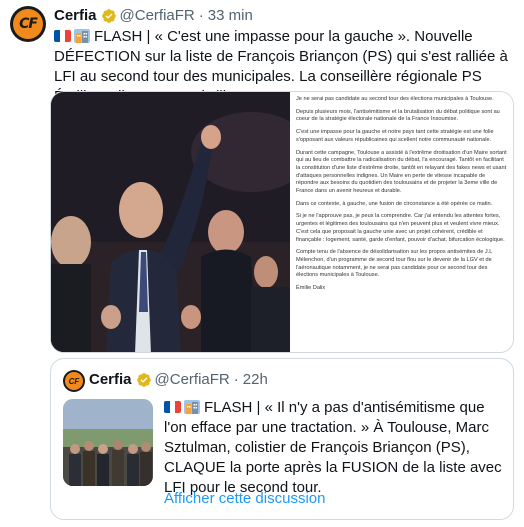 The height and width of the screenshot is (527, 524). What do you see at coordinates (244, 499) in the screenshot?
I see `show-thread-link: Afficher cette discussion` at bounding box center [244, 499].